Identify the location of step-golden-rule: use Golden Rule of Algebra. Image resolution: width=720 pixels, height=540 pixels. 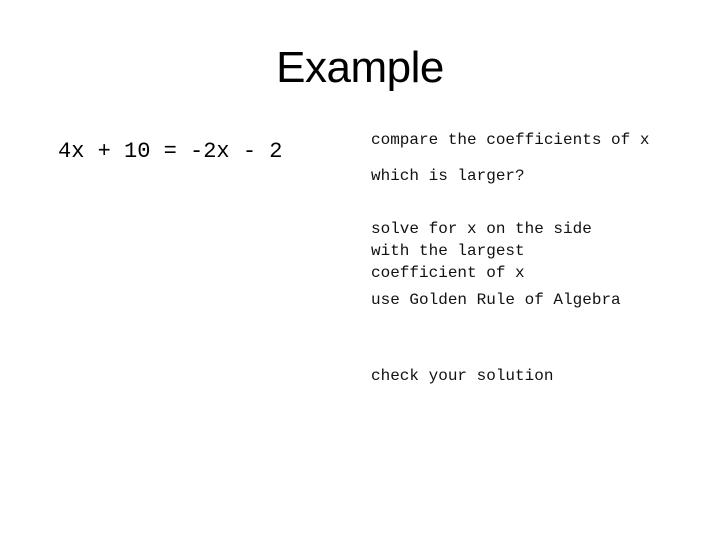
(496, 300).